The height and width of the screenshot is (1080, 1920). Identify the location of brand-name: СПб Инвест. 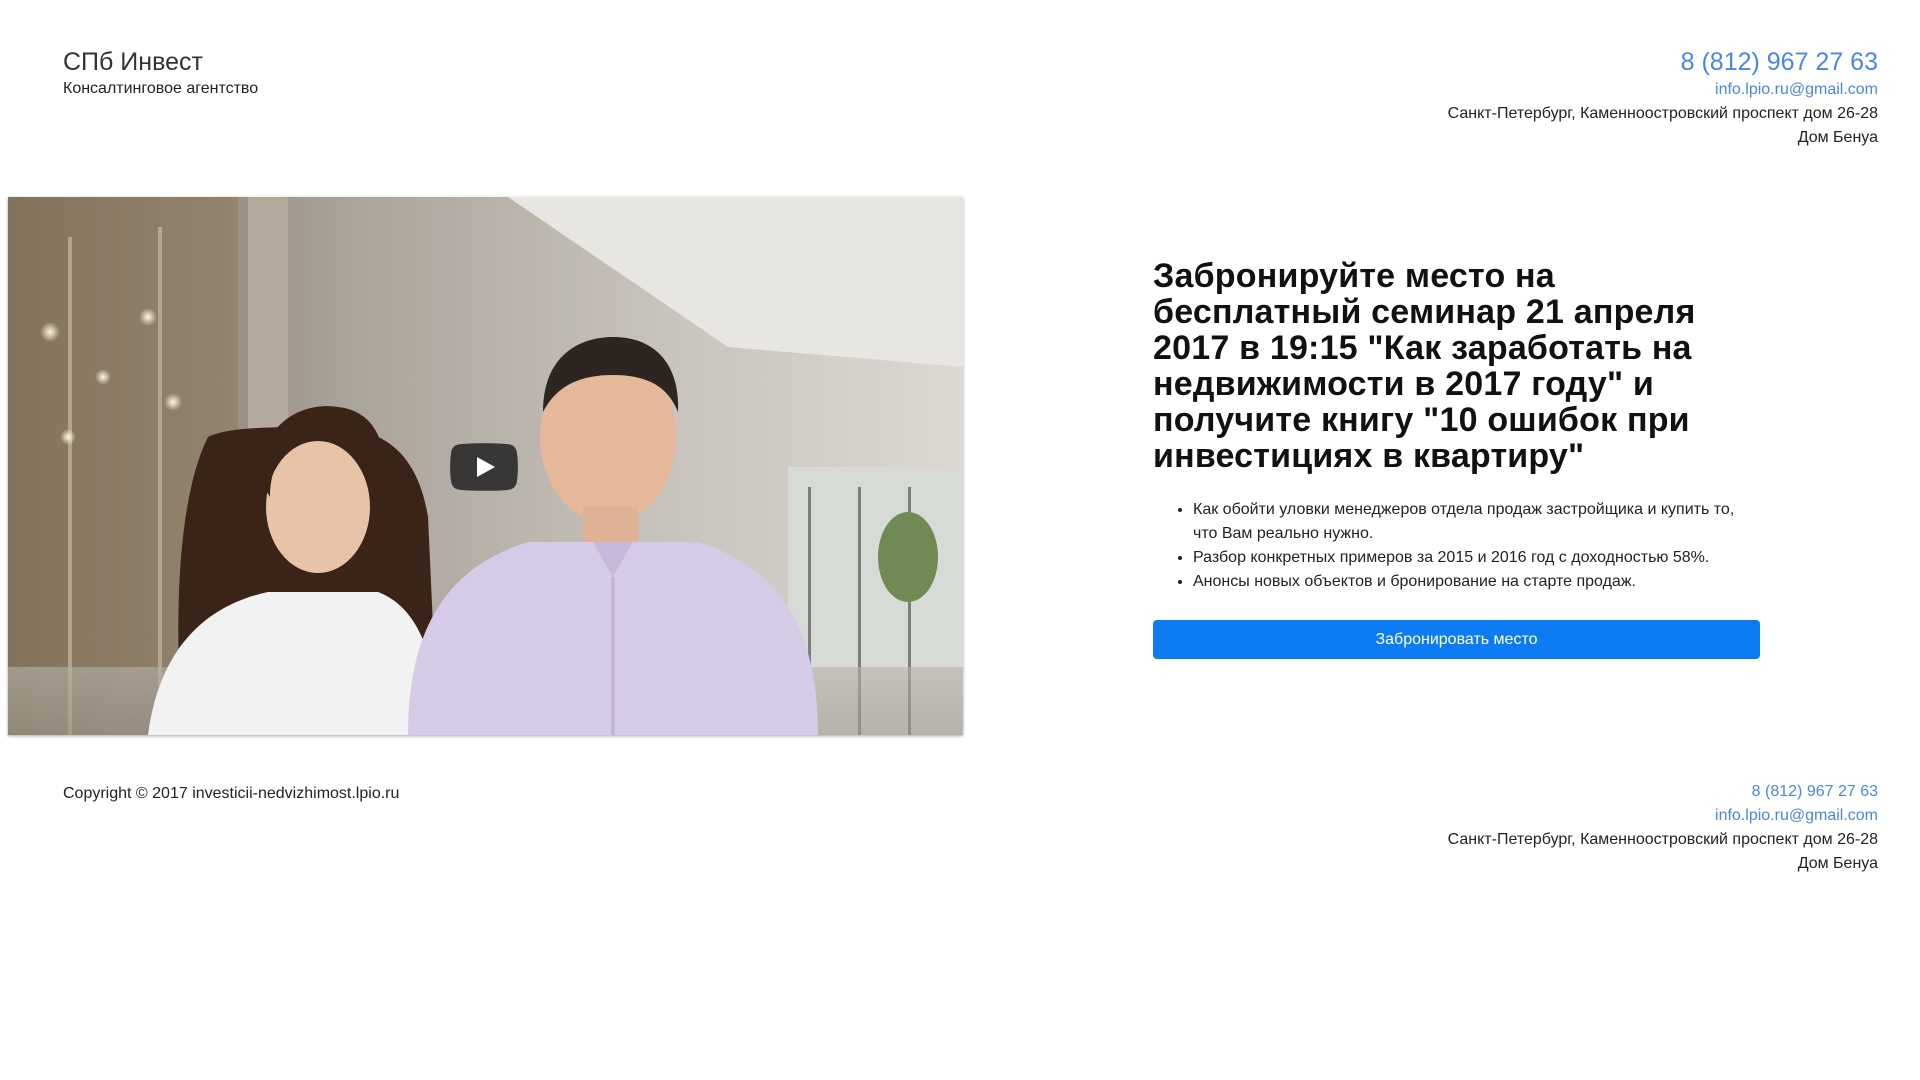
(133, 62).